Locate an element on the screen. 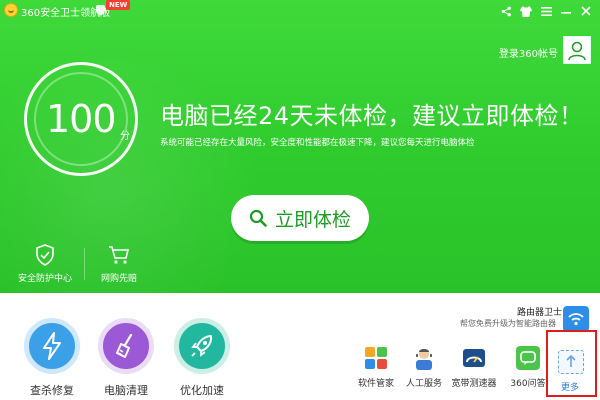 This screenshot has height=400, width=600. tool-label: 宽带测速器 is located at coordinates (474, 384).